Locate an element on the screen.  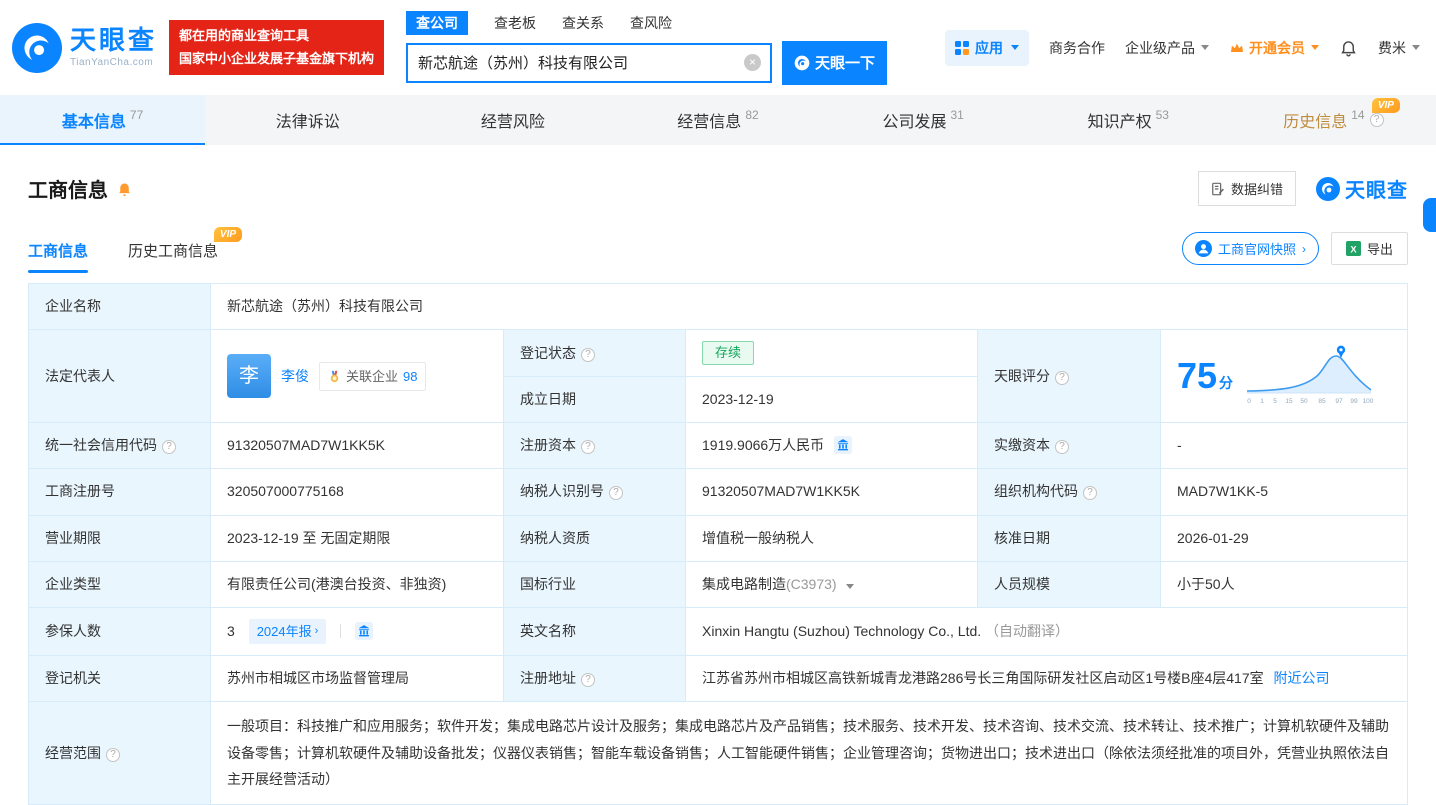
tab-historical-info: VIP 历史信息 14 ? is located at coordinates (1333, 120).